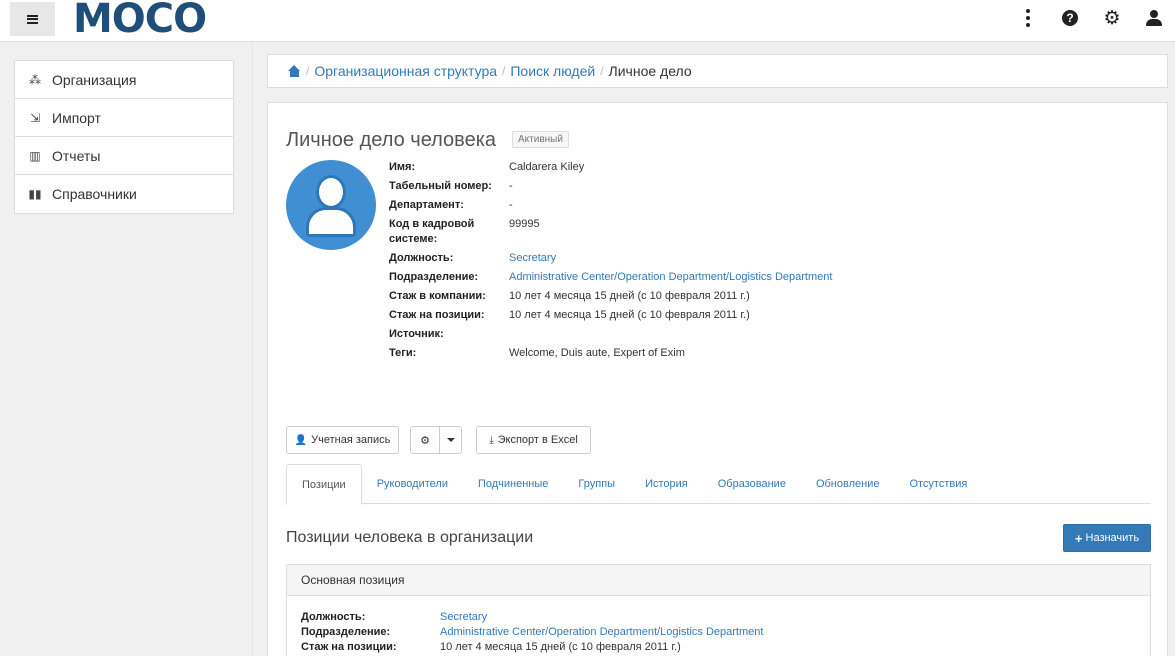 The image size is (1175, 656). I want to click on download-icon: ⤓, so click(491, 440).